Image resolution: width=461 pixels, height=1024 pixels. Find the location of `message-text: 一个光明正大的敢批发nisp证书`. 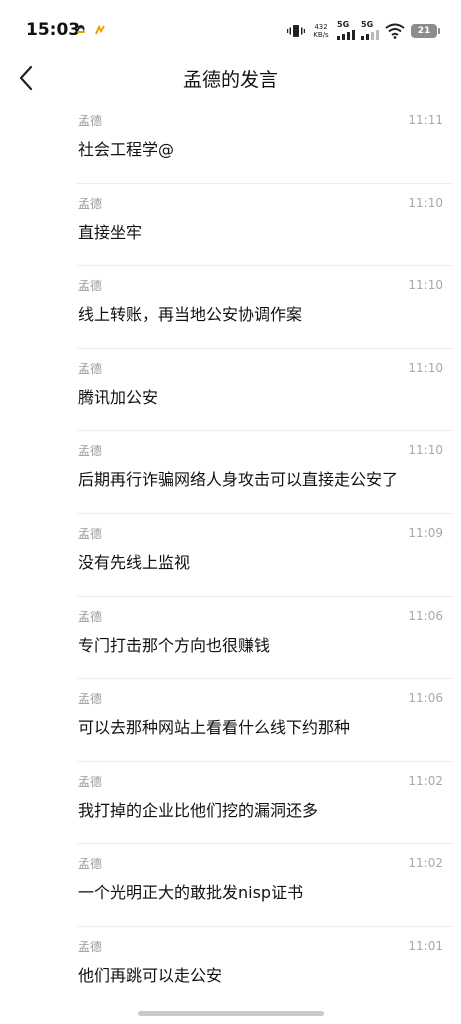

message-text: 一个光明正大的敢批发nisp证书 is located at coordinates (191, 893).